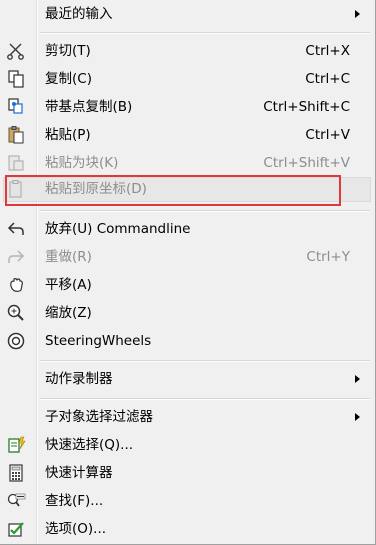  I want to click on menu-item-shortcut: Ctrl+X, so click(327, 51).